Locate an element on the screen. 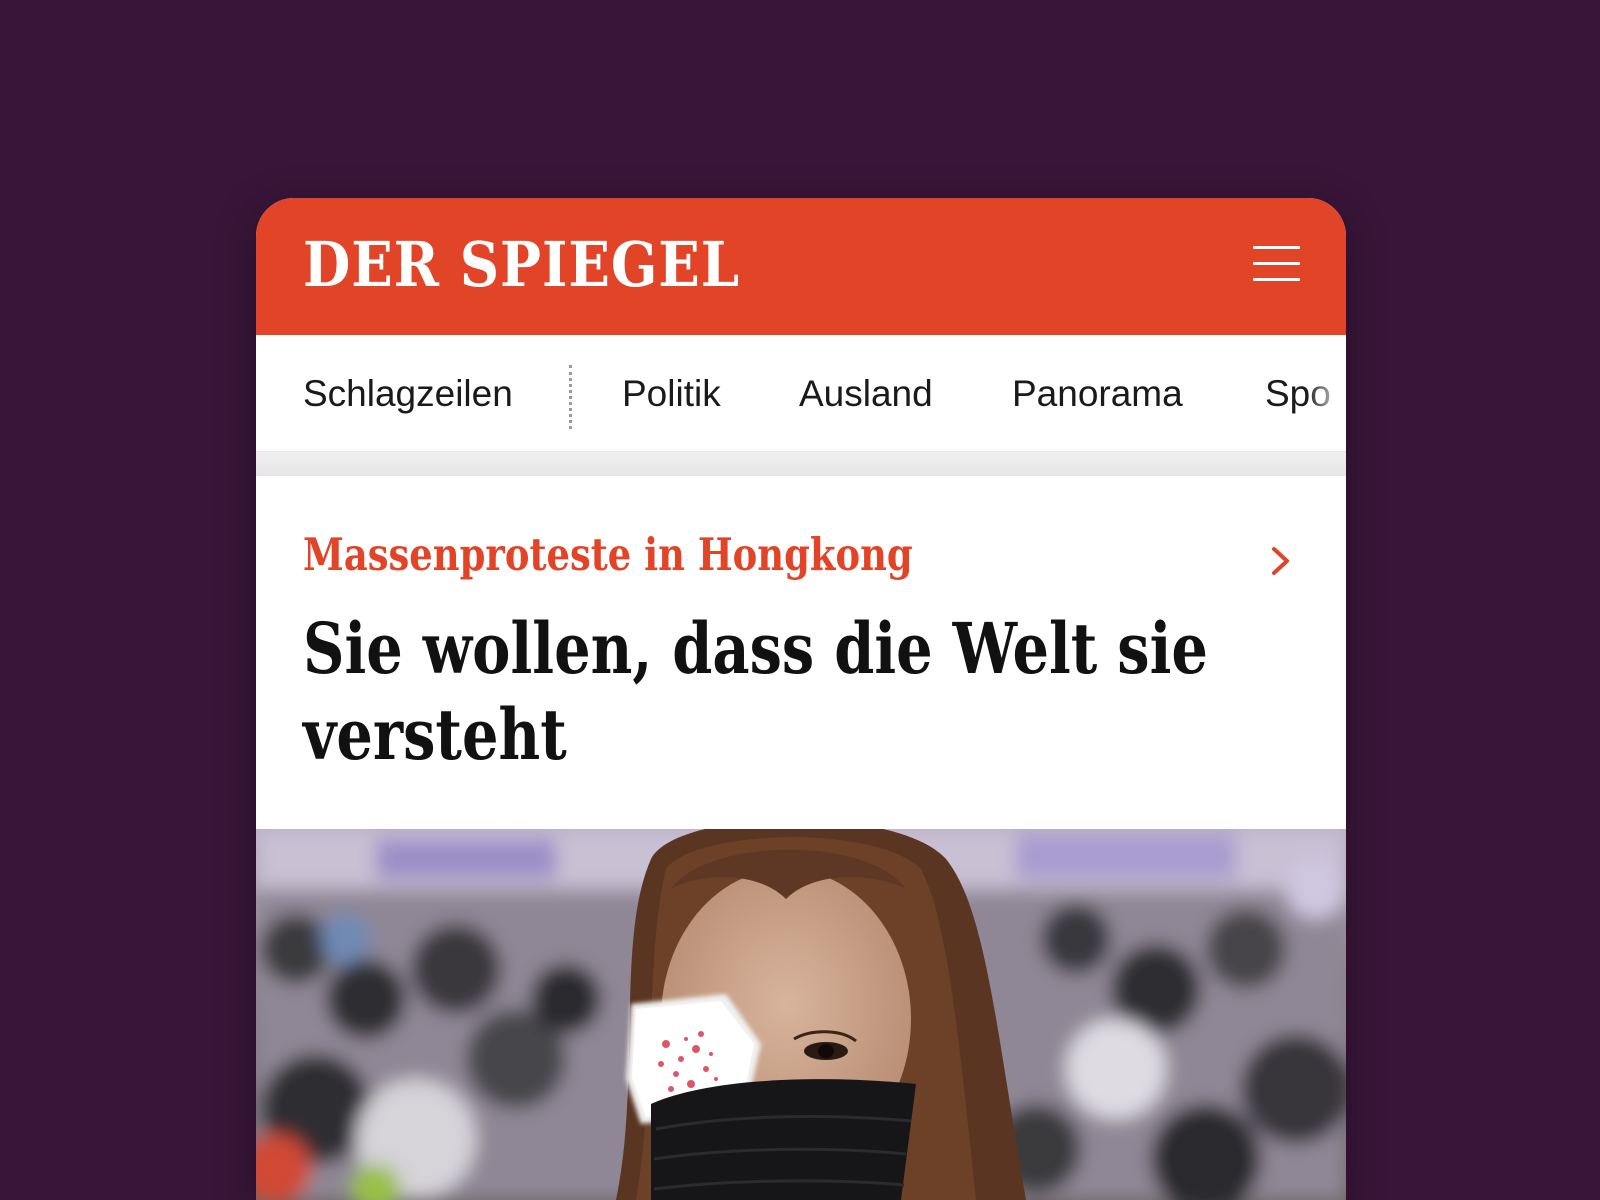 This screenshot has height=1200, width=1600. nav-item-panorama: Panorama is located at coordinates (1097, 394).